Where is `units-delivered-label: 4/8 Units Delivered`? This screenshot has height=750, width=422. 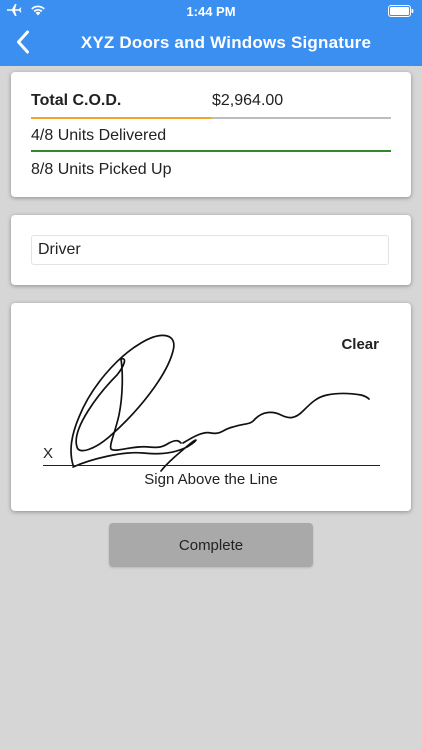
units-delivered-label: 4/8 Units Delivered is located at coordinates (99, 135).